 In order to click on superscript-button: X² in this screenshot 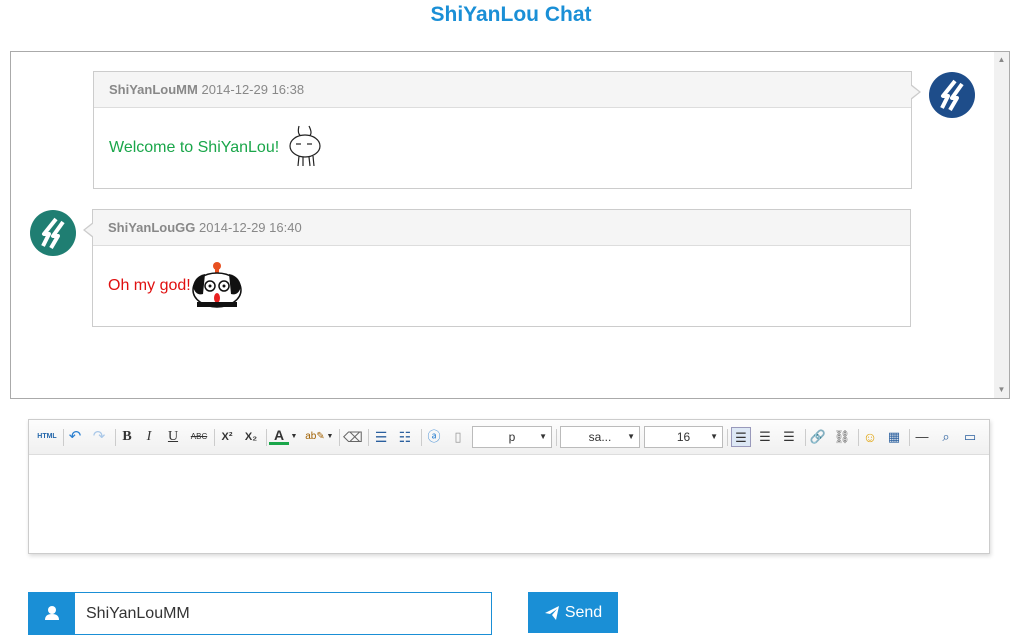, I will do `click(227, 437)`.